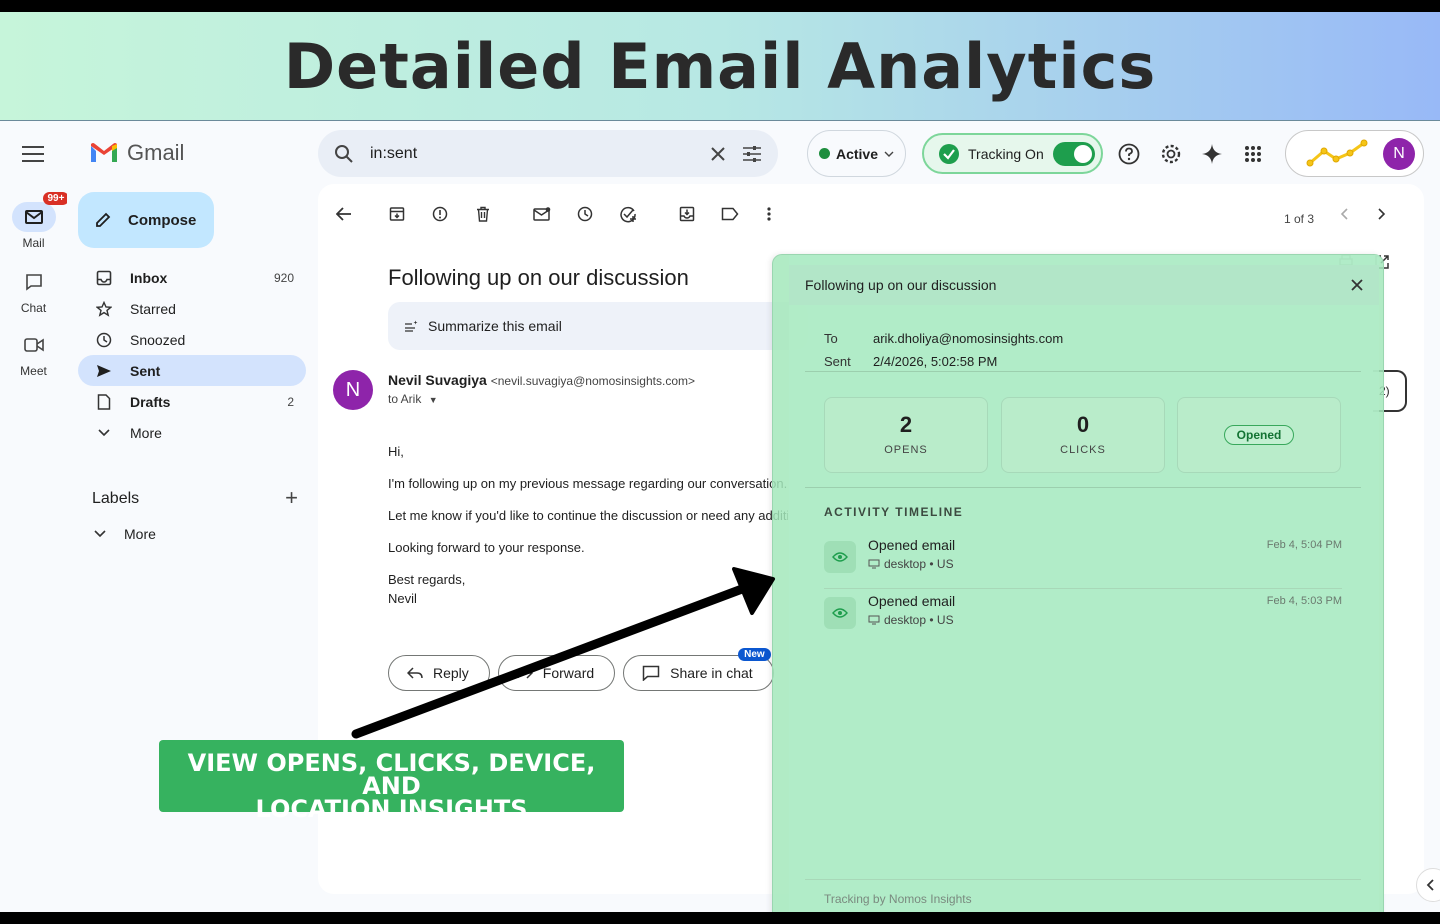  I want to click on status-dropdown: Active, so click(856, 153).